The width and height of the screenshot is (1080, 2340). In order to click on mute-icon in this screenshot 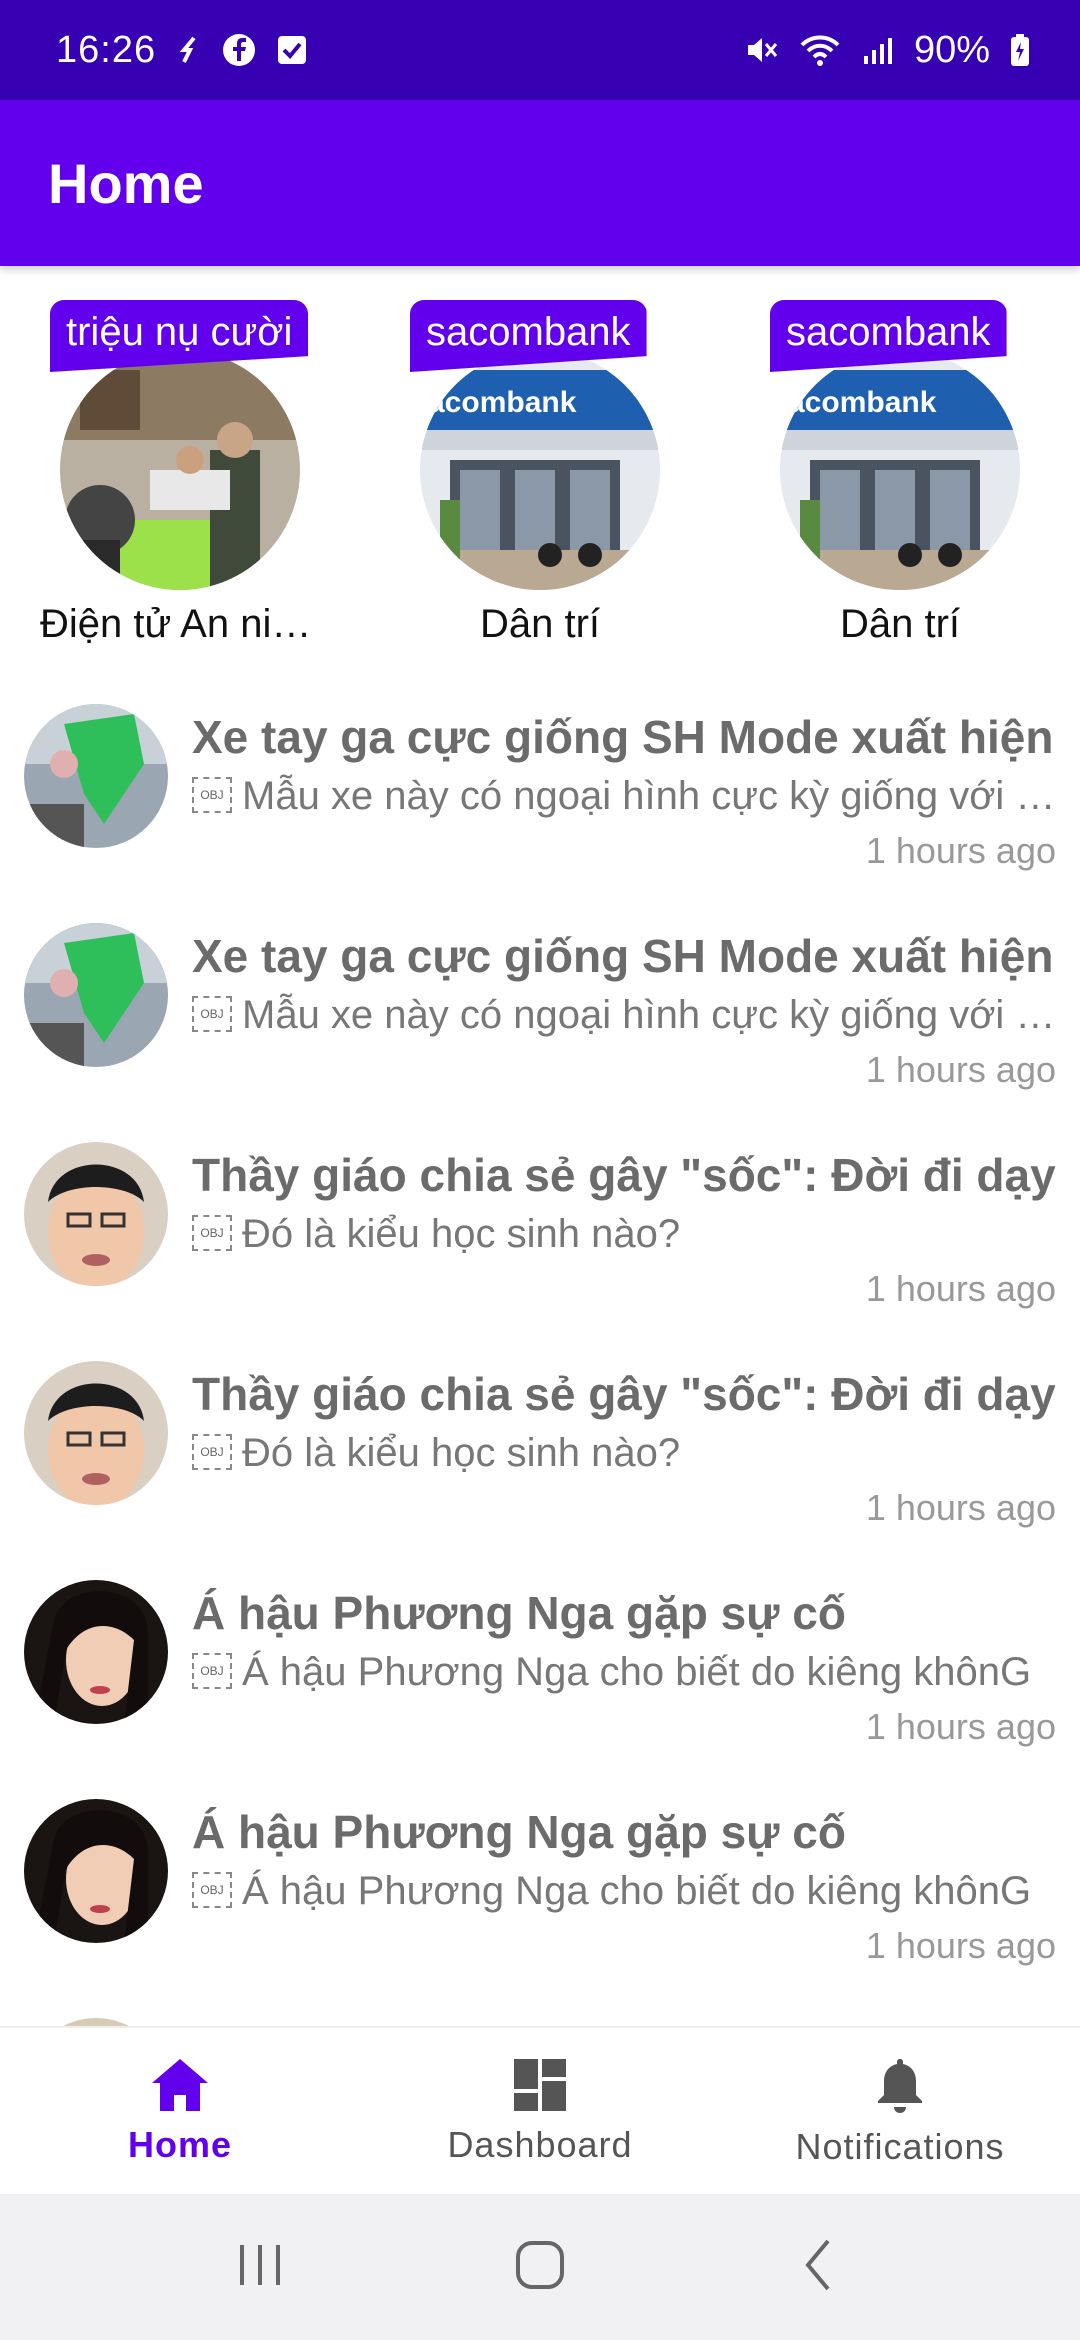, I will do `click(761, 50)`.